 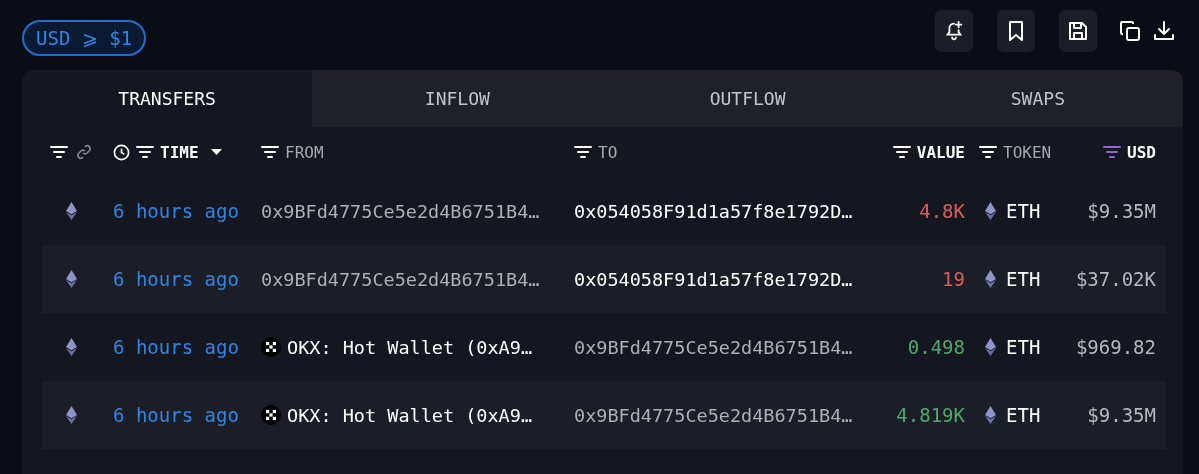 I want to click on column-header: TOKEN, so click(x=1027, y=152).